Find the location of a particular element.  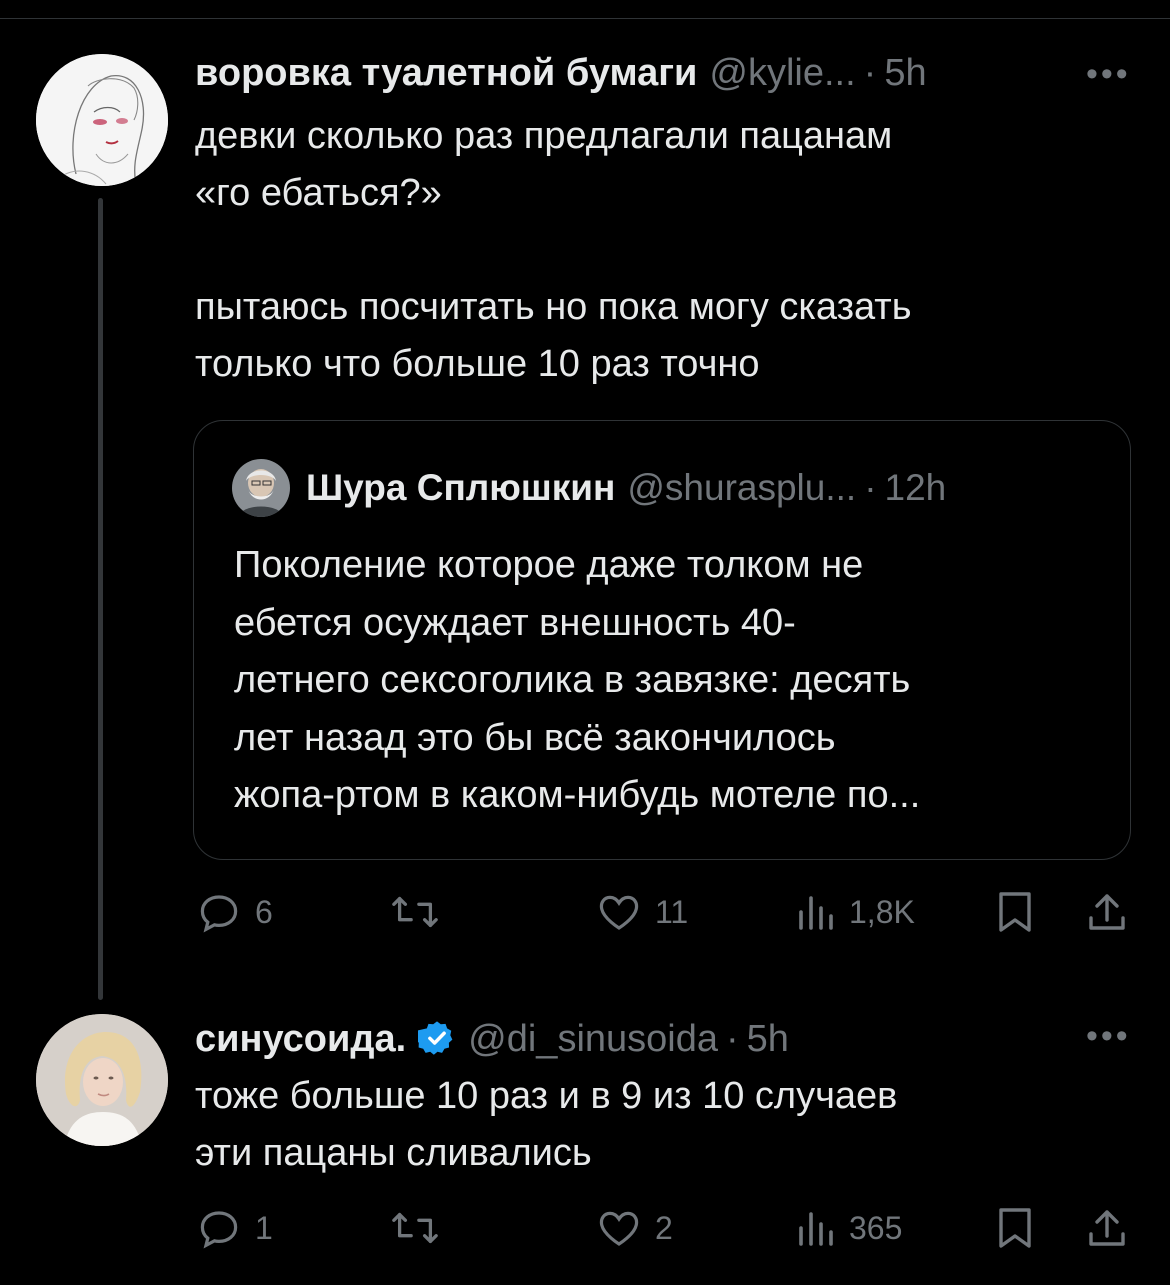

tweet-actions: 1 2 365 is located at coordinates (665, 1229).